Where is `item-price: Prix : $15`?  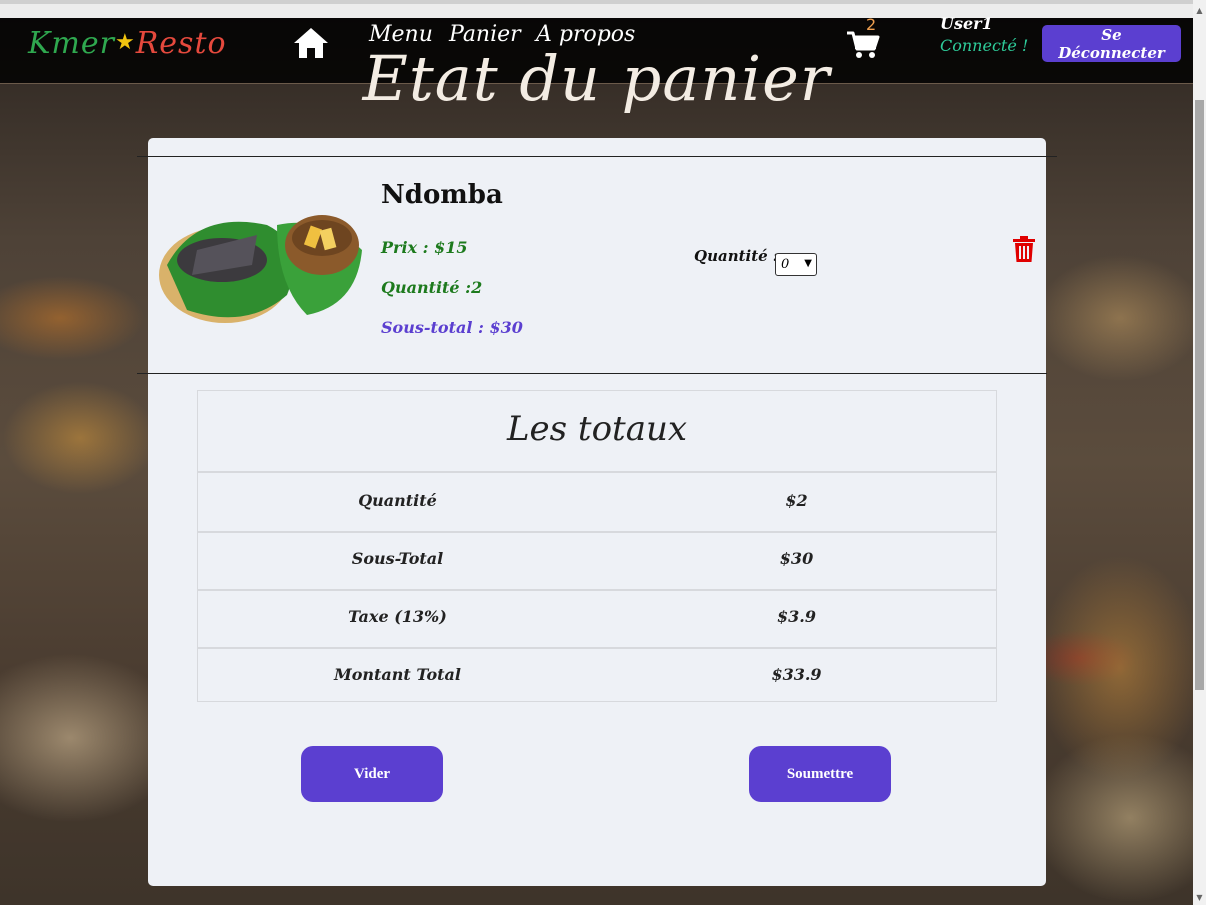
item-price: Prix : $15 is located at coordinates (424, 247).